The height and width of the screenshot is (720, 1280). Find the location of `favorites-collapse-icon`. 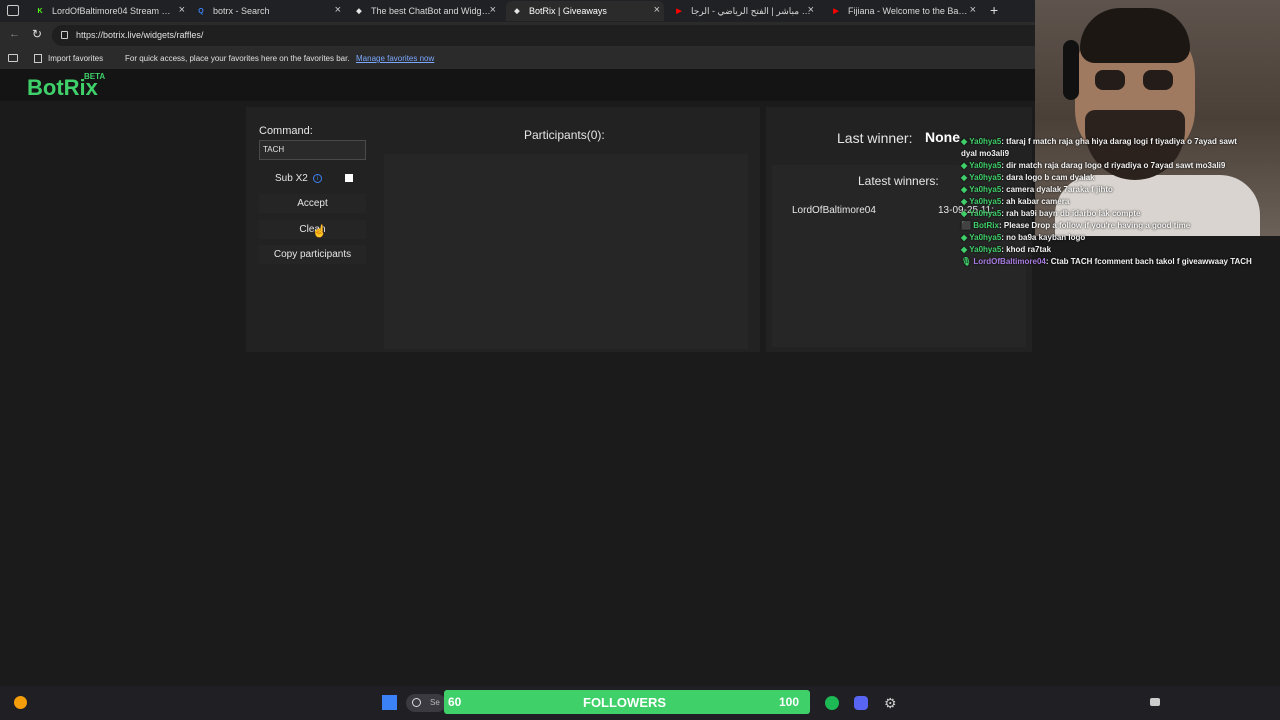

favorites-collapse-icon is located at coordinates (13, 58).